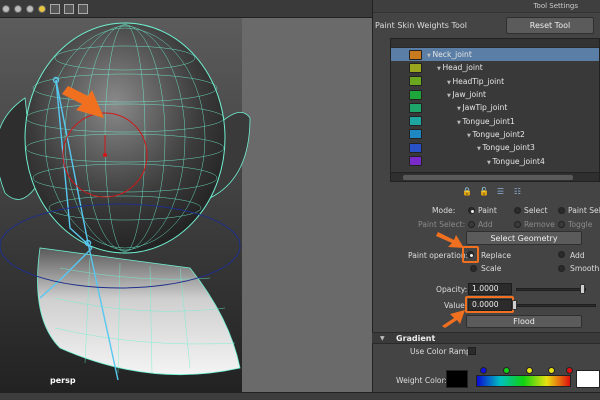 This screenshot has height=400, width=600. I want to click on lock-icon: 🔒, so click(467, 191).